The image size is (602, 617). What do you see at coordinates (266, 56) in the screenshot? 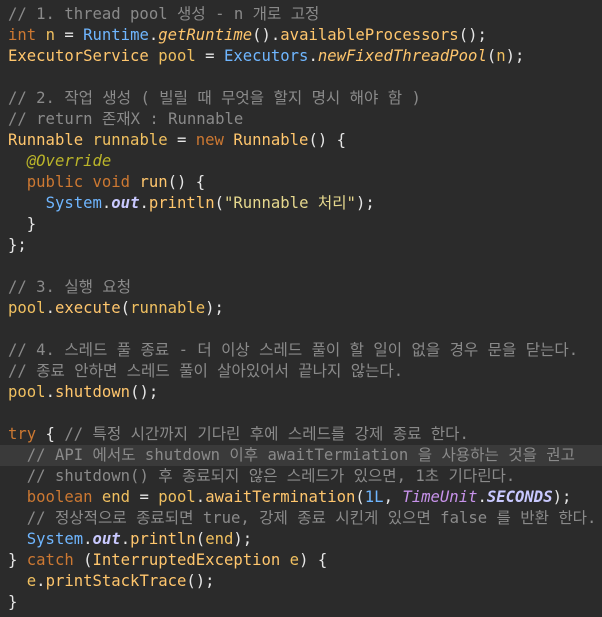
I see `code-token: Executors` at bounding box center [266, 56].